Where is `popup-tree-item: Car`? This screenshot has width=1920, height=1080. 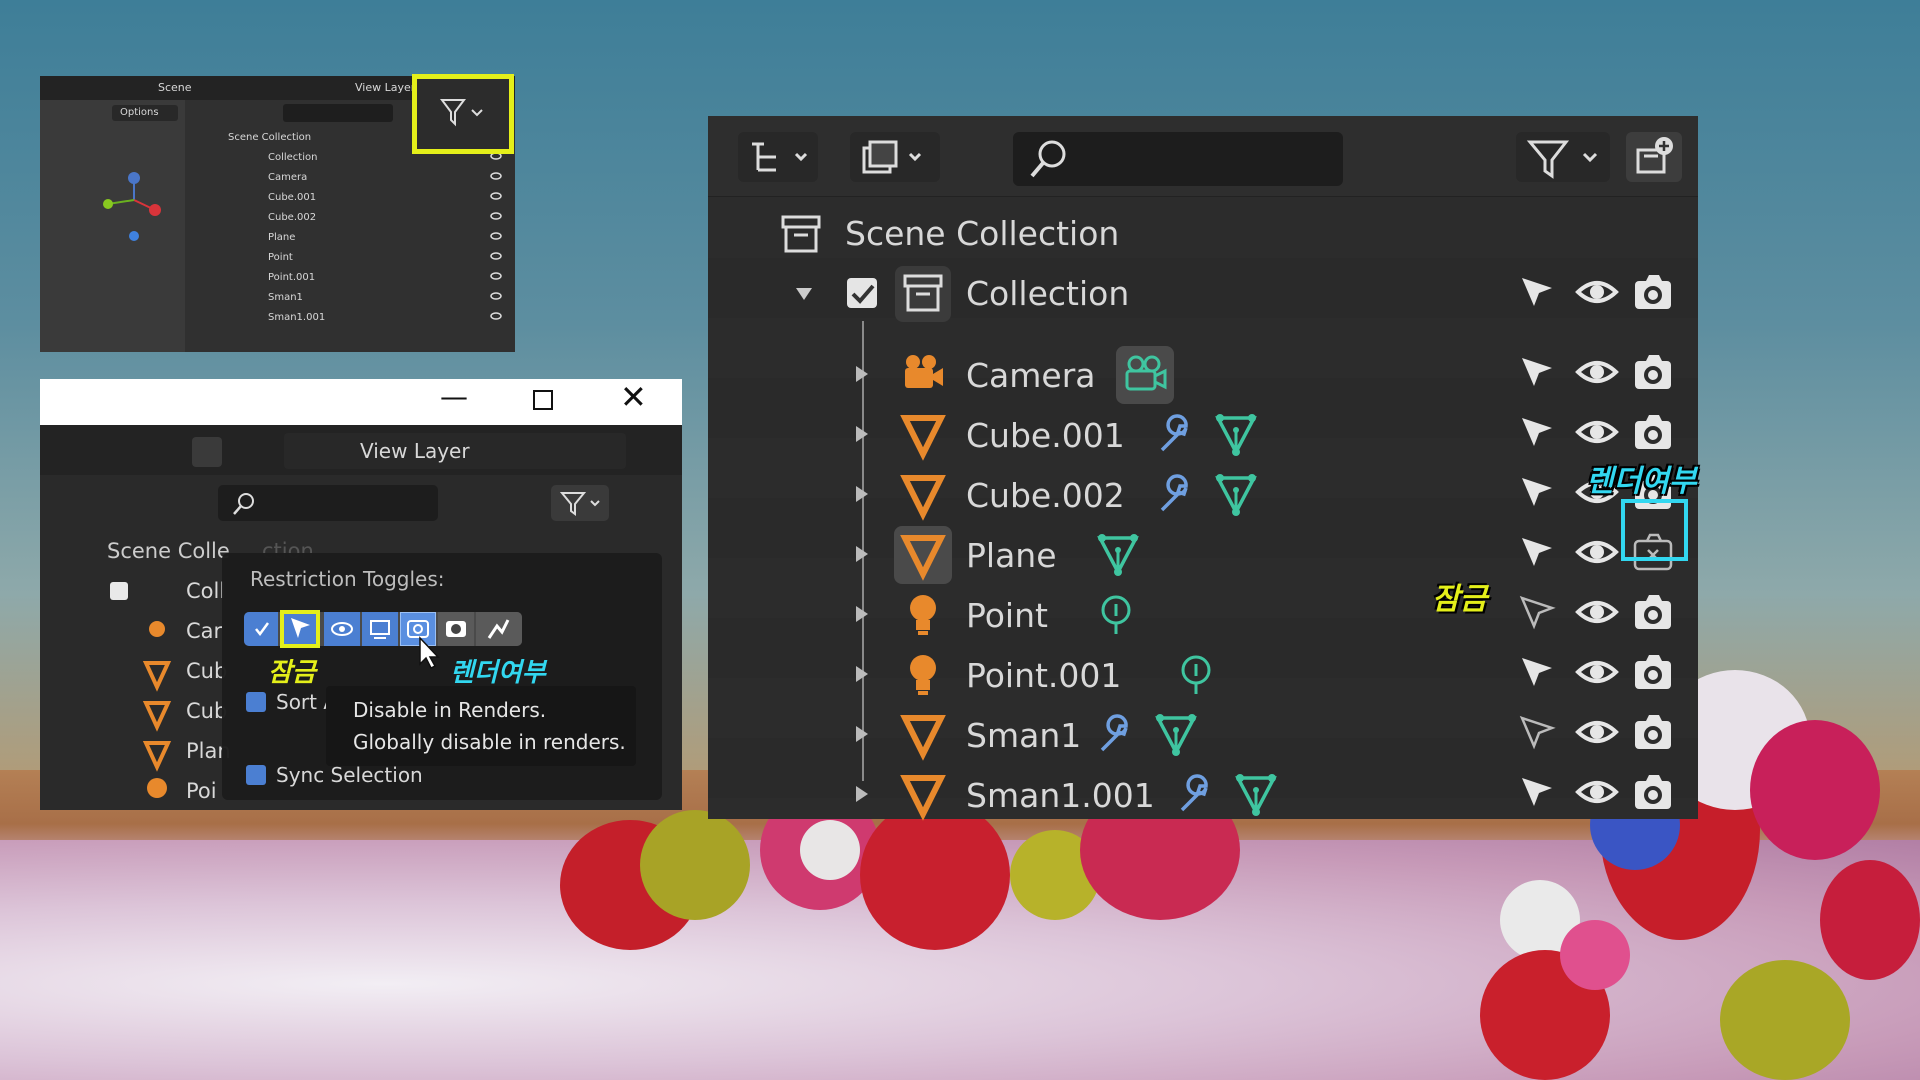 popup-tree-item: Car is located at coordinates (204, 631).